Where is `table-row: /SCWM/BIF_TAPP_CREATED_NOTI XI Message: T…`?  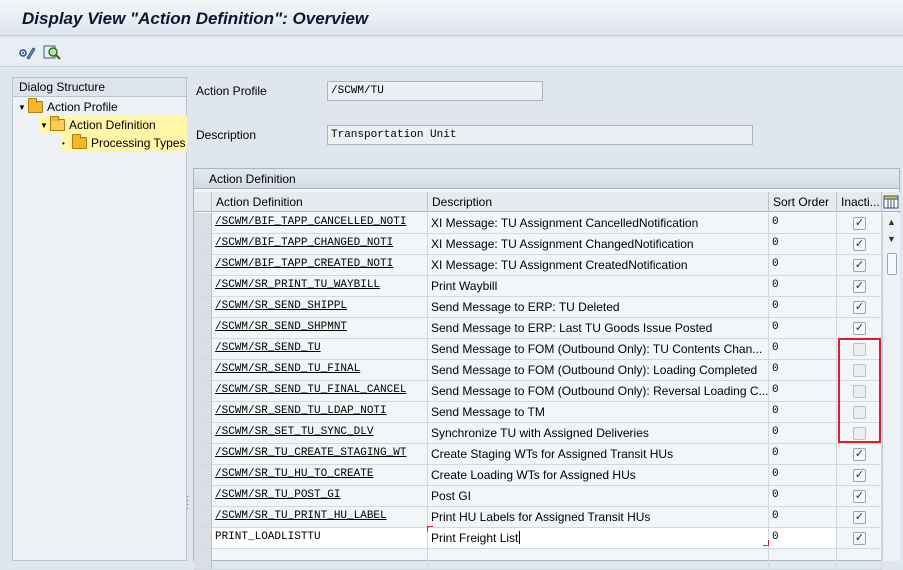 table-row: /SCWM/BIF_TAPP_CREATED_NOTI XI Message: T… is located at coordinates (538, 265).